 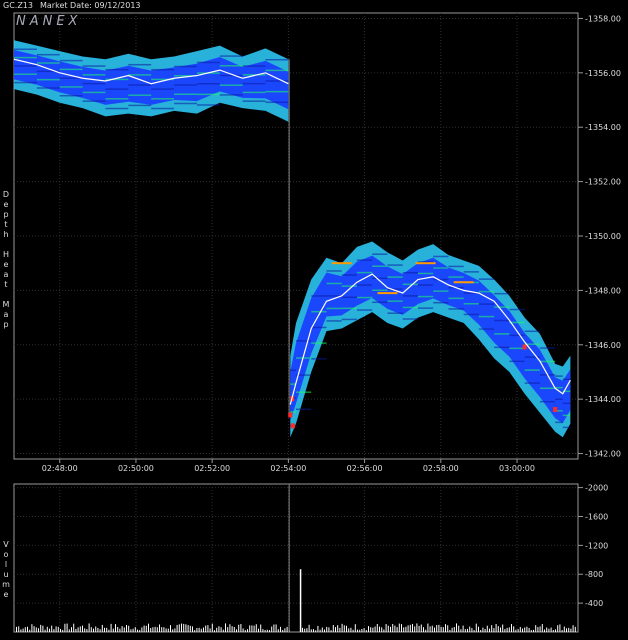 I want to click on y-tick-label: -1350.00, so click(x=603, y=236).